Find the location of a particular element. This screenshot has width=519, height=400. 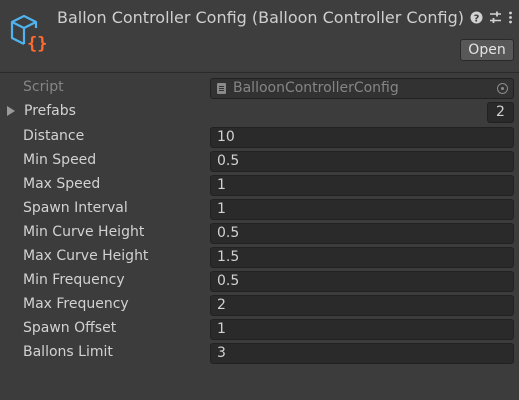

script-file-icon is located at coordinates (221, 88).